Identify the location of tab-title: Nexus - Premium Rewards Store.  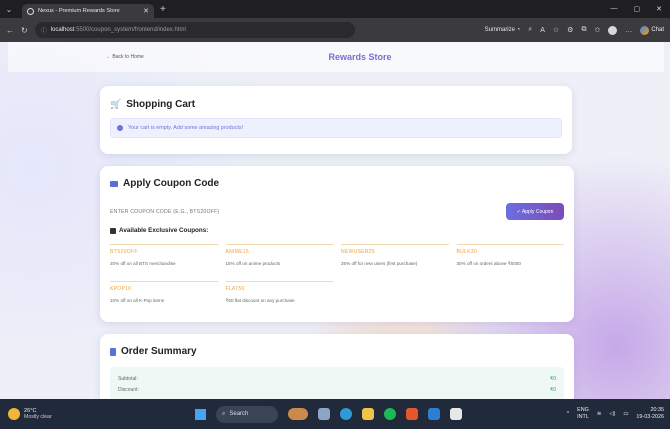
(79, 11).